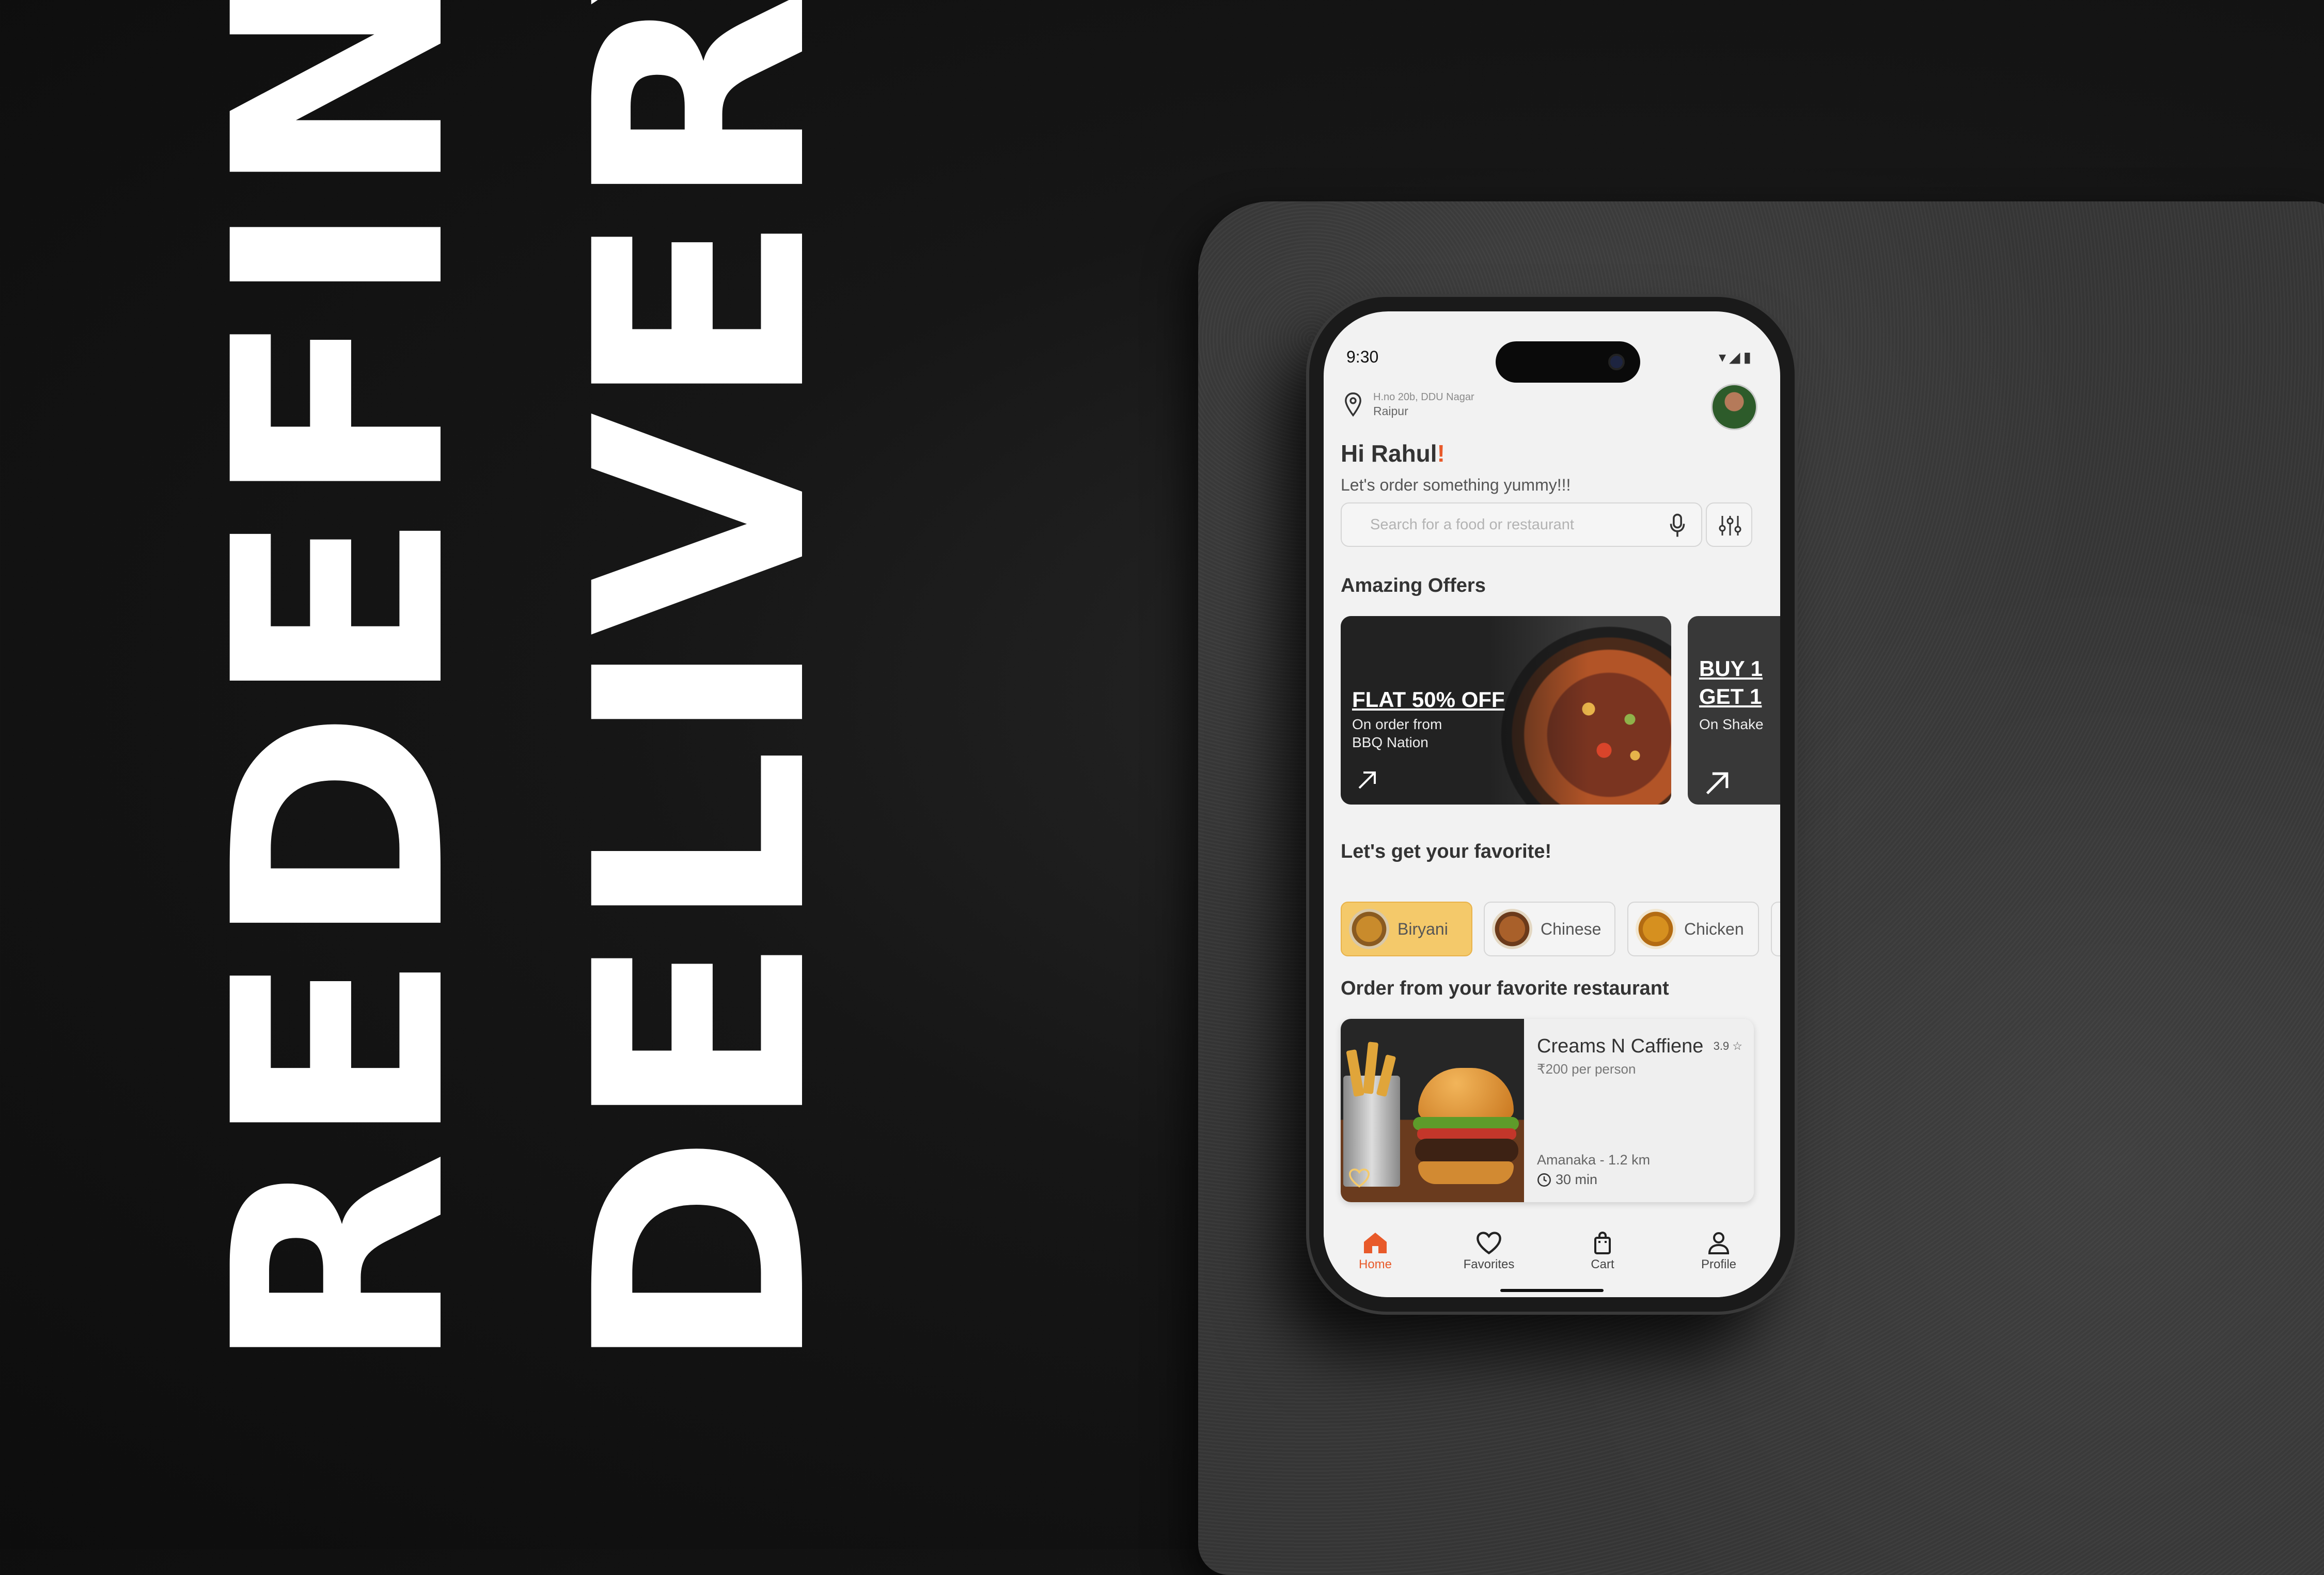  I want to click on location-city: Raipur, so click(1390, 411).